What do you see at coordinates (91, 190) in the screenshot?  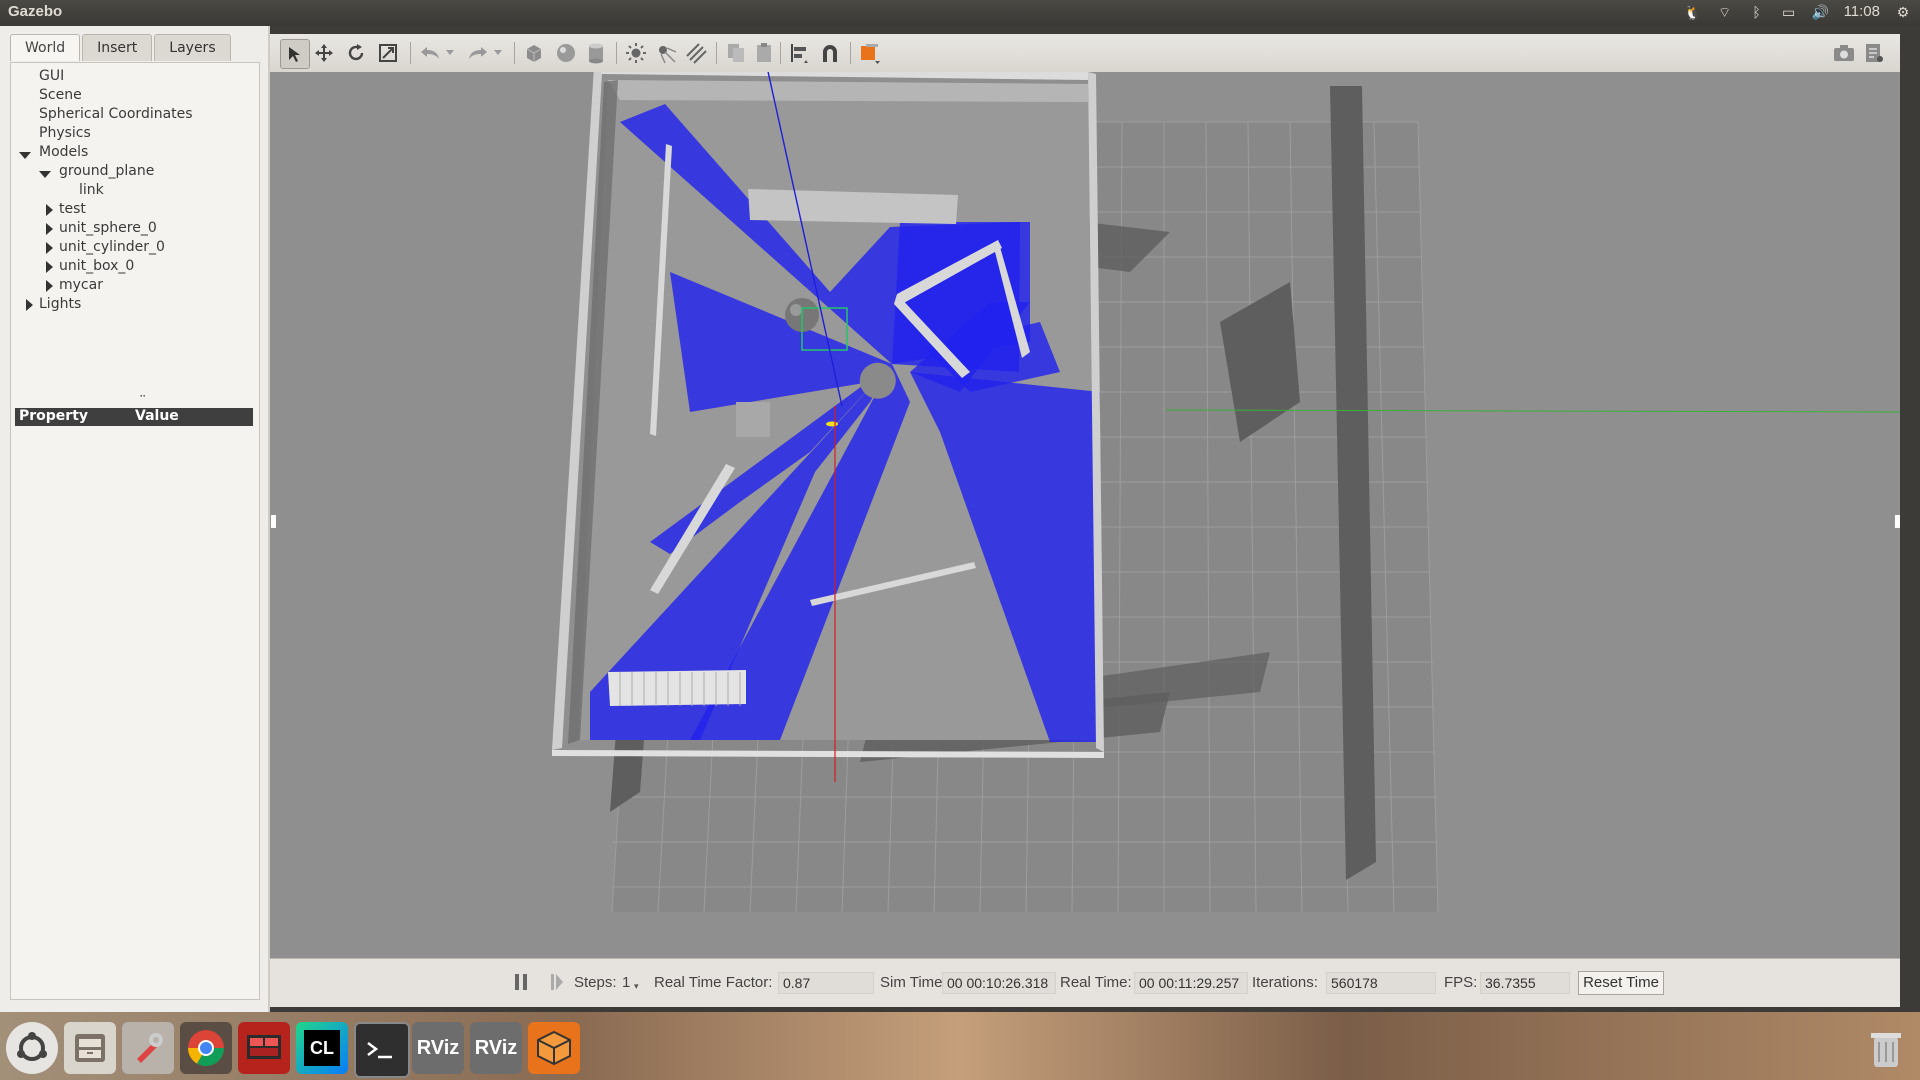 I see `tree-item-link: link` at bounding box center [91, 190].